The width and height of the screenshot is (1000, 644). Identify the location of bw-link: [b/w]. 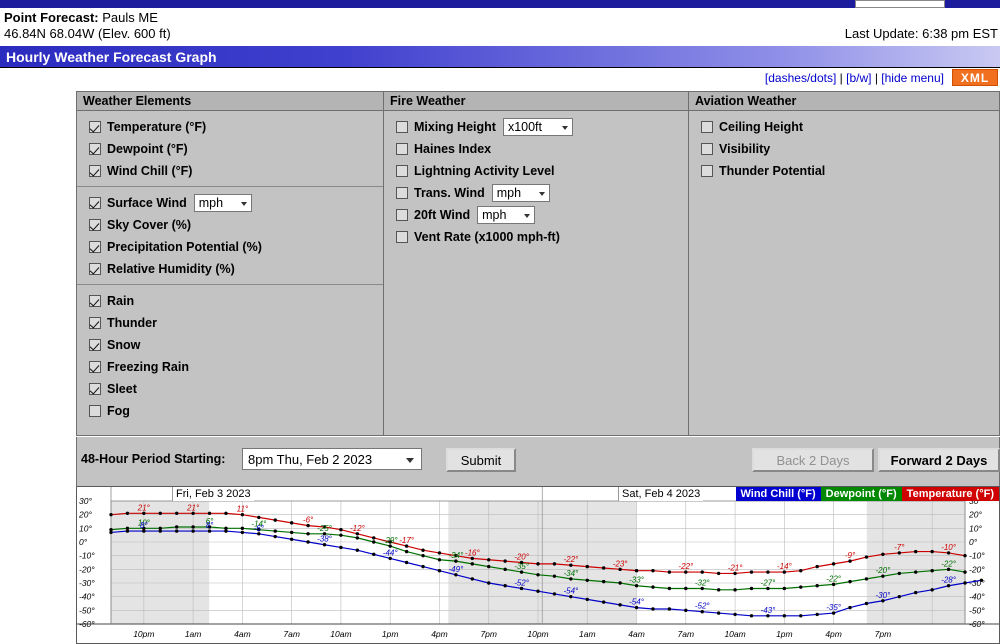
(858, 78).